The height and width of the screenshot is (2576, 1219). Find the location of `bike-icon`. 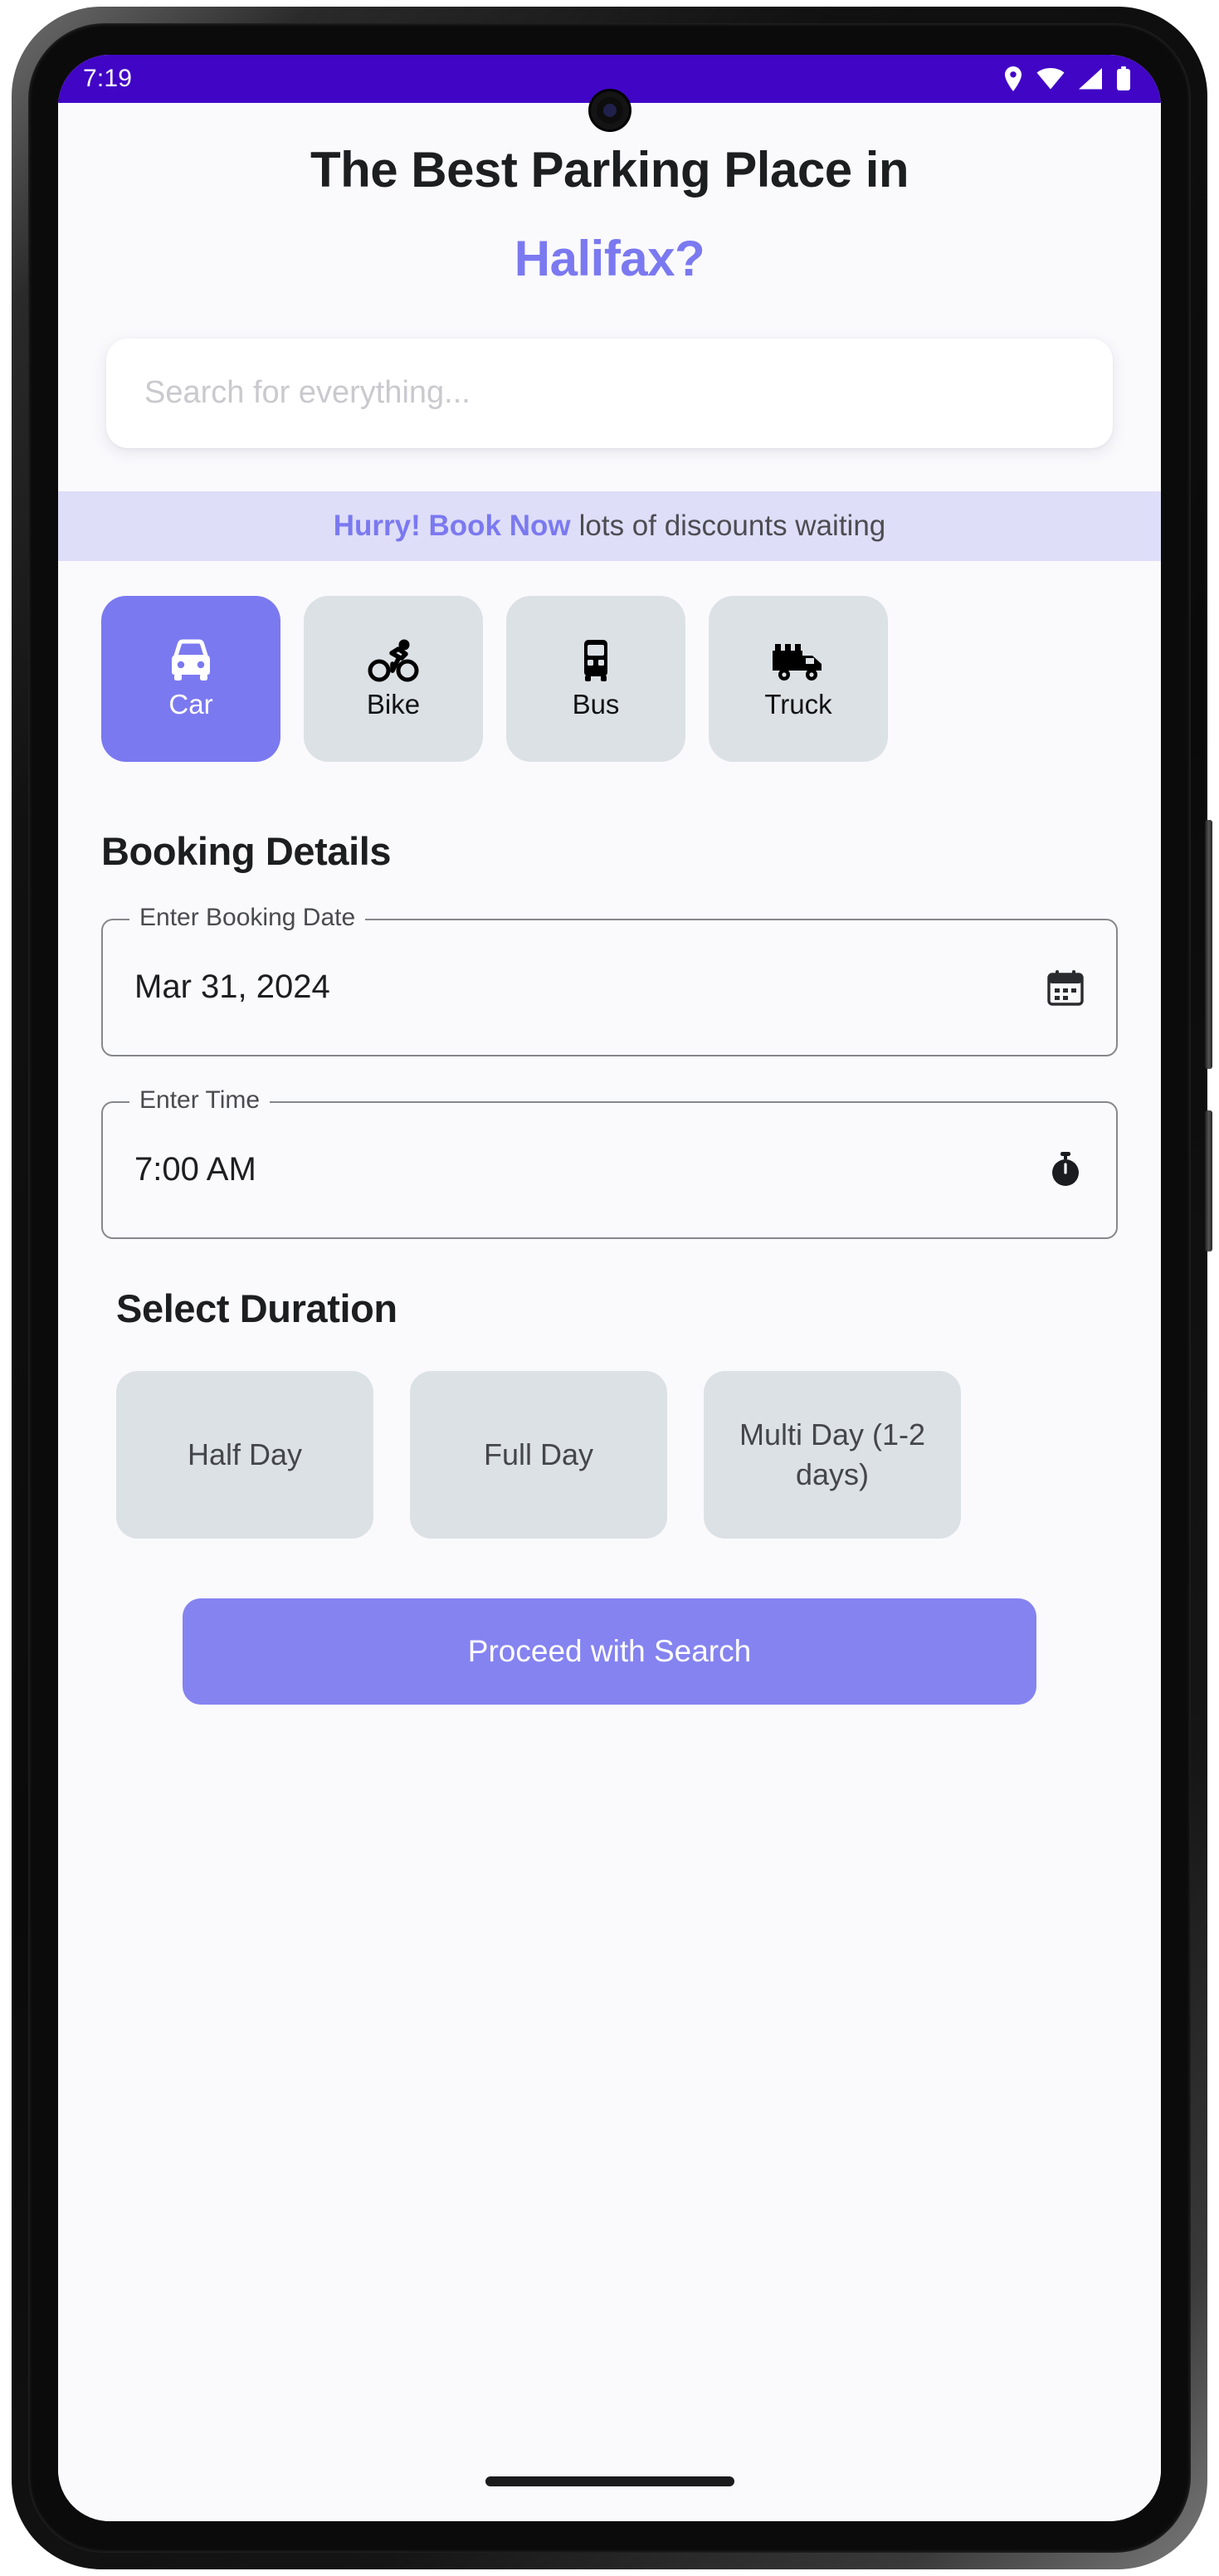

bike-icon is located at coordinates (394, 660).